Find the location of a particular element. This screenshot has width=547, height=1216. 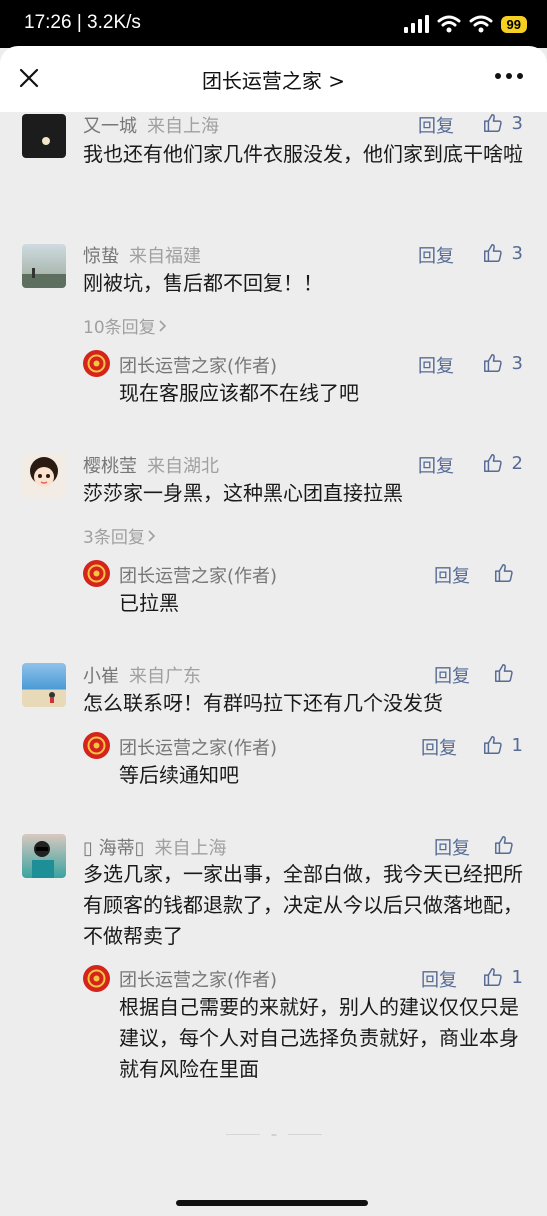

comment-text: 莎莎家一身黑，这种黑心团直接拉黑 is located at coordinates (243, 493).